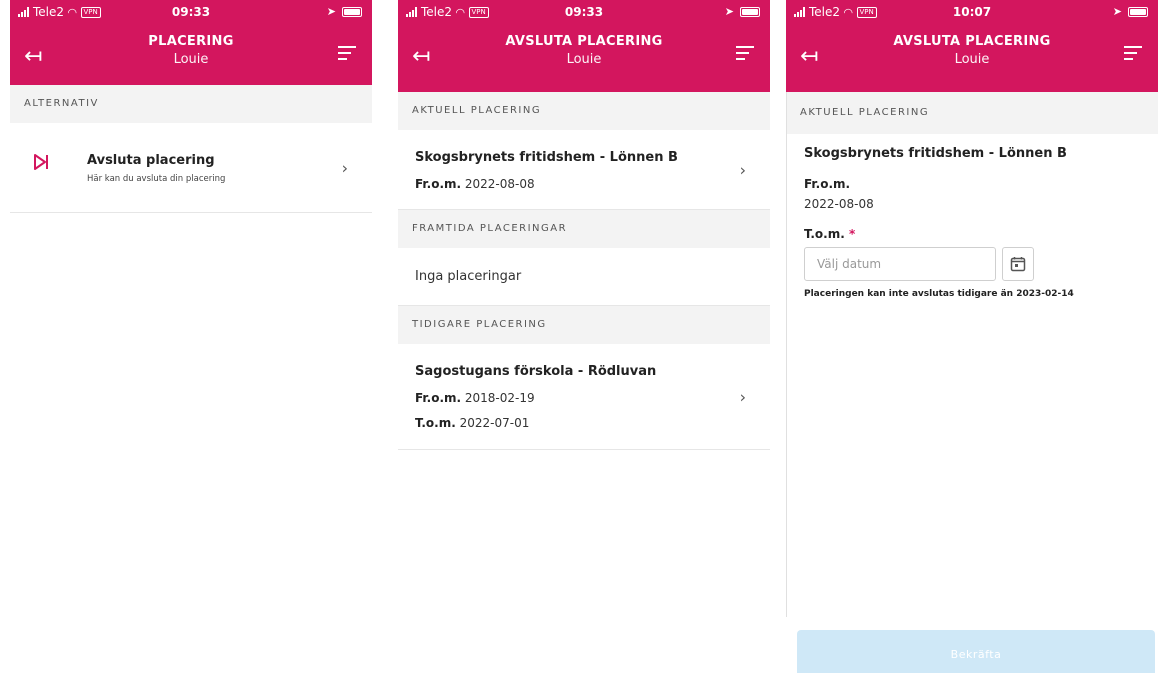  I want to click on end-placement-icon, so click(41, 162).